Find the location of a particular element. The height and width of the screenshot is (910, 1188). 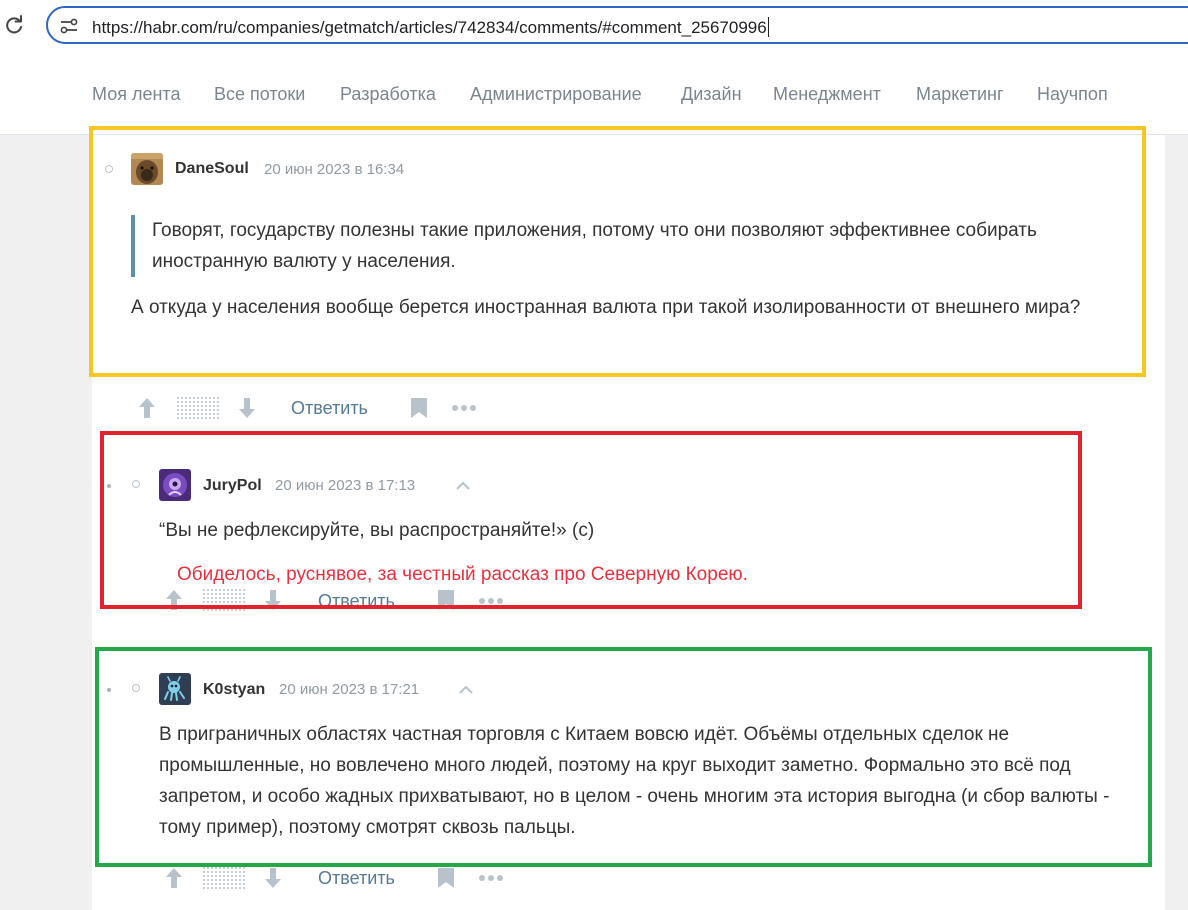

comment-date: 20 июн 2023 в 17:13 is located at coordinates (345, 485).